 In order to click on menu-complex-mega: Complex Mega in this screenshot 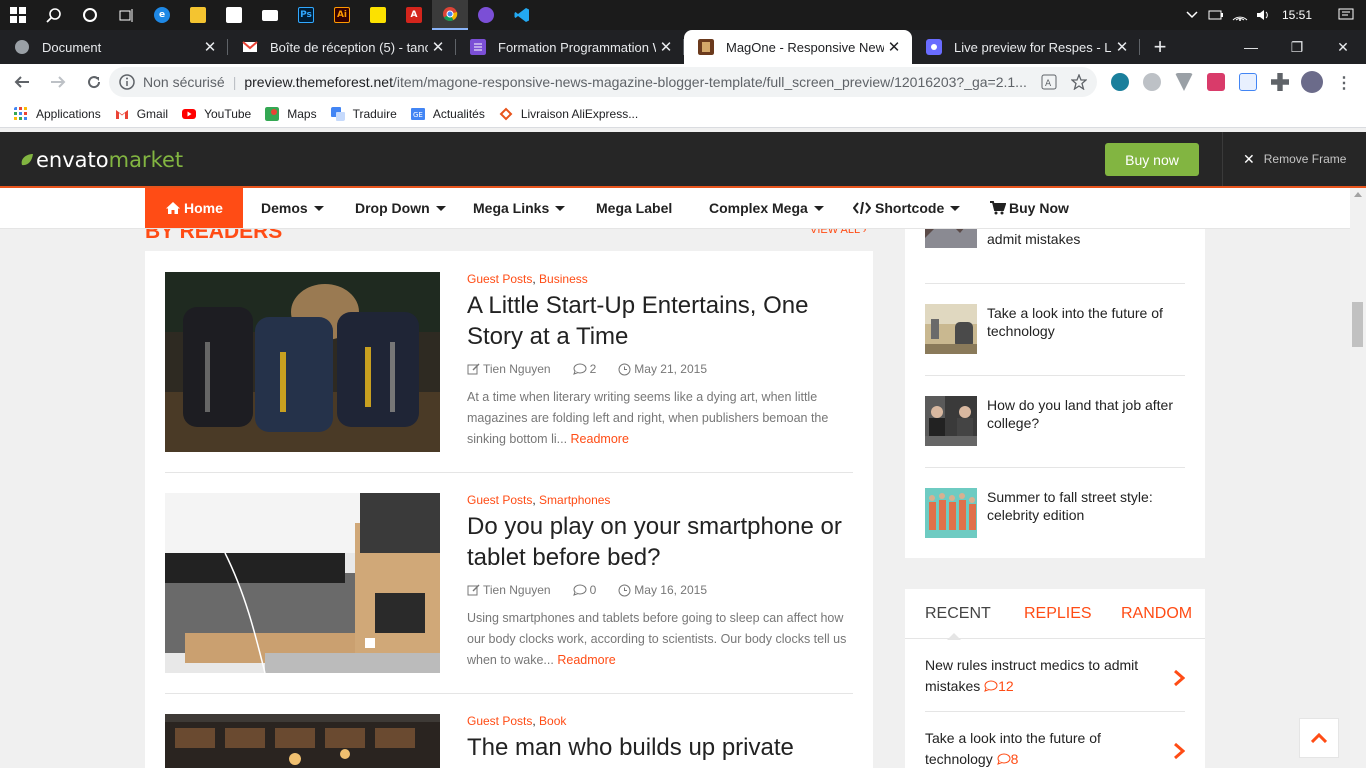, I will do `click(766, 208)`.